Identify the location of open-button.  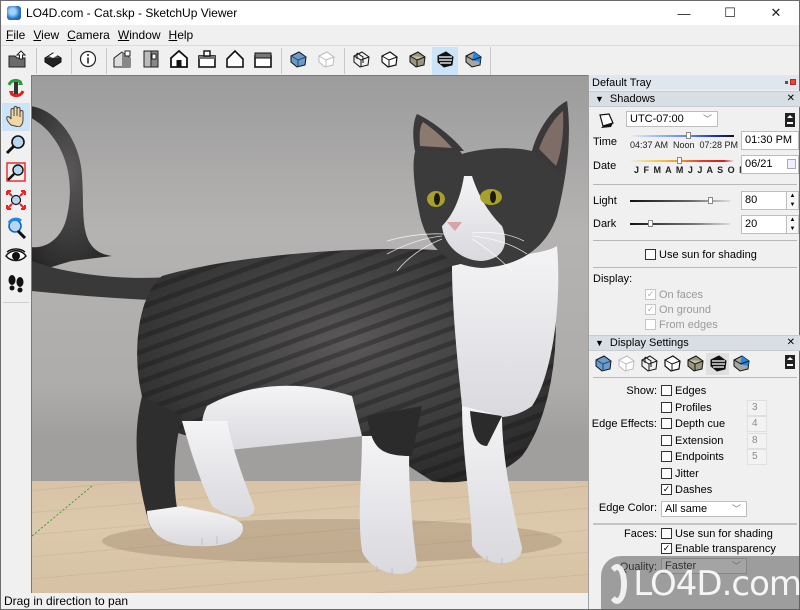
(18, 61).